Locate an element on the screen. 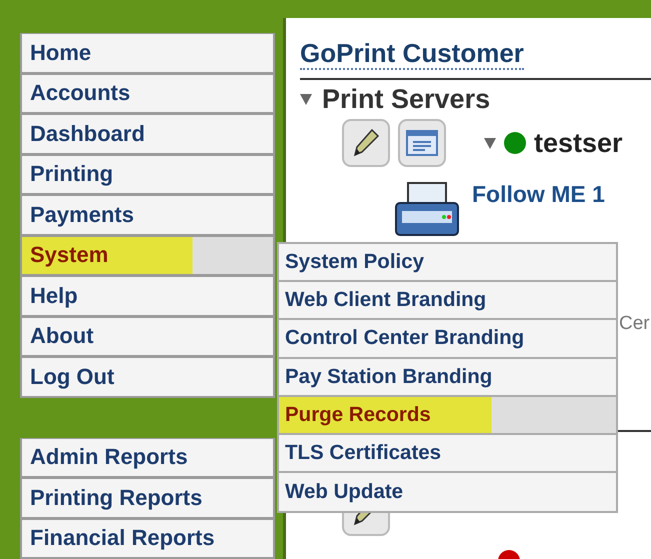 The image size is (651, 559). server-name: testser is located at coordinates (578, 143).